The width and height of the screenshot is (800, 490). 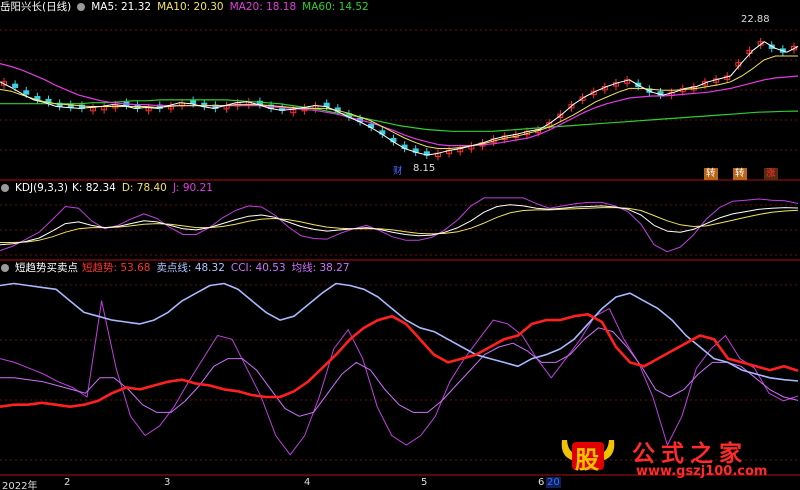 I want to click on ma60-line, so click(x=399, y=115).